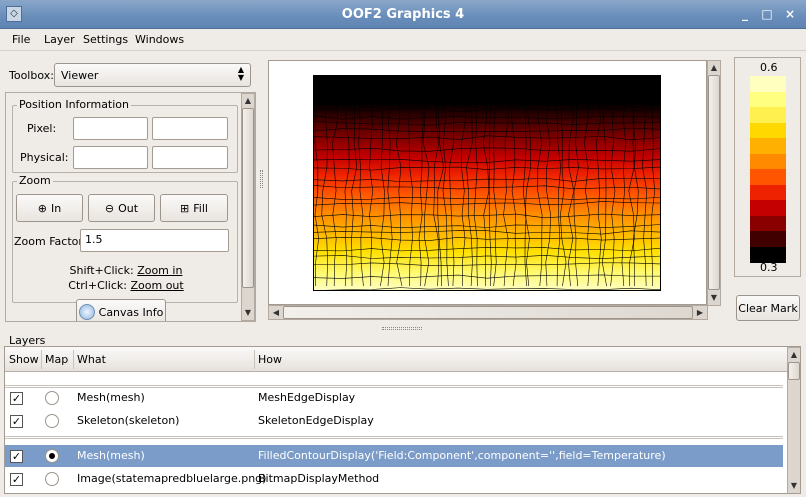 Image resolution: width=806 pixels, height=497 pixels. I want to click on zoom-fill-button: ⊞ Fill, so click(194, 208).